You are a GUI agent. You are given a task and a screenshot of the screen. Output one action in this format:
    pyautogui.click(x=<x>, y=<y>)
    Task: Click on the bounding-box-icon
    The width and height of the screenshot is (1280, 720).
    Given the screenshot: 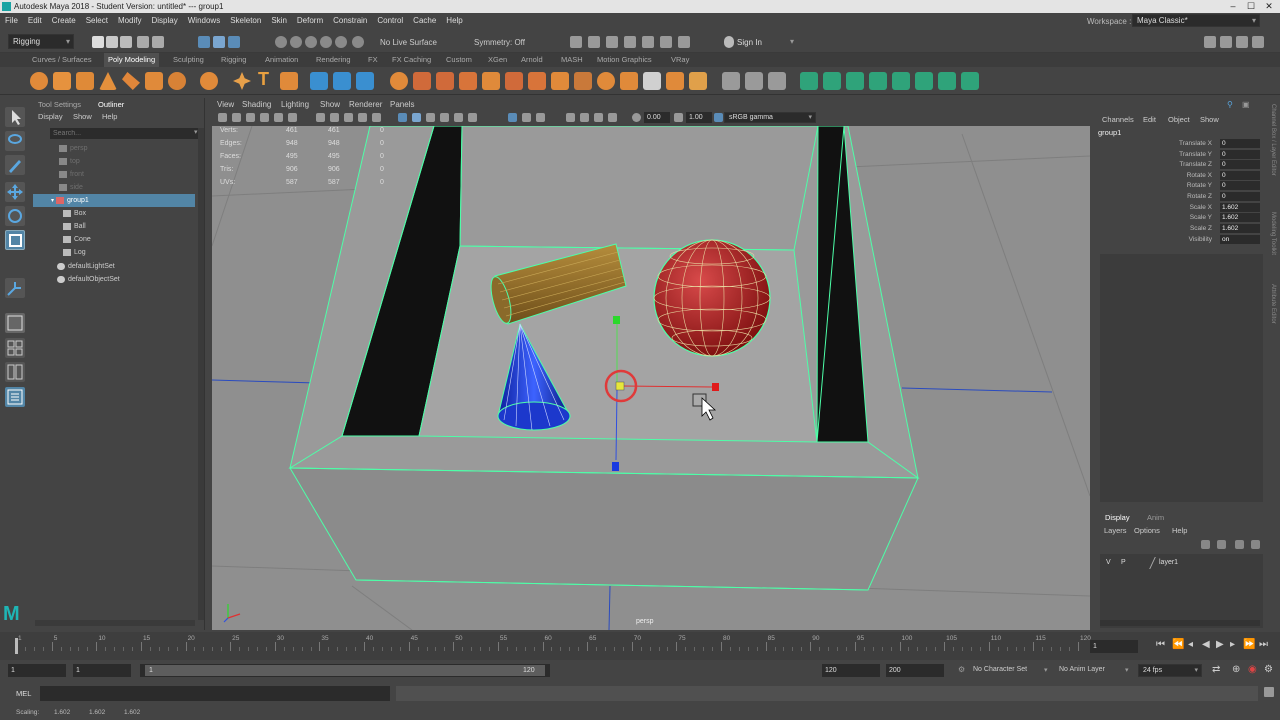 What is the action you would take?
    pyautogui.click(x=754, y=81)
    